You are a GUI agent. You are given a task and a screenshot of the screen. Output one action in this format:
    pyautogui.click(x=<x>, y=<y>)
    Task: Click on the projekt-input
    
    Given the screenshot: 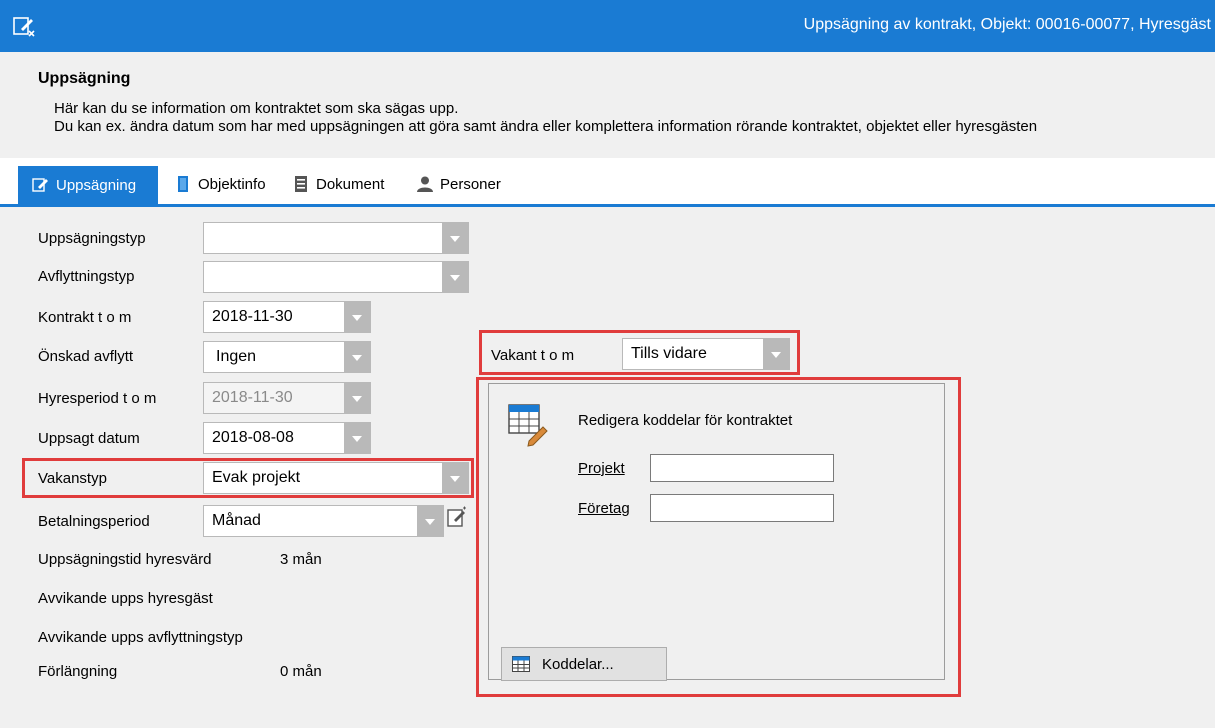 What is the action you would take?
    pyautogui.click(x=742, y=468)
    